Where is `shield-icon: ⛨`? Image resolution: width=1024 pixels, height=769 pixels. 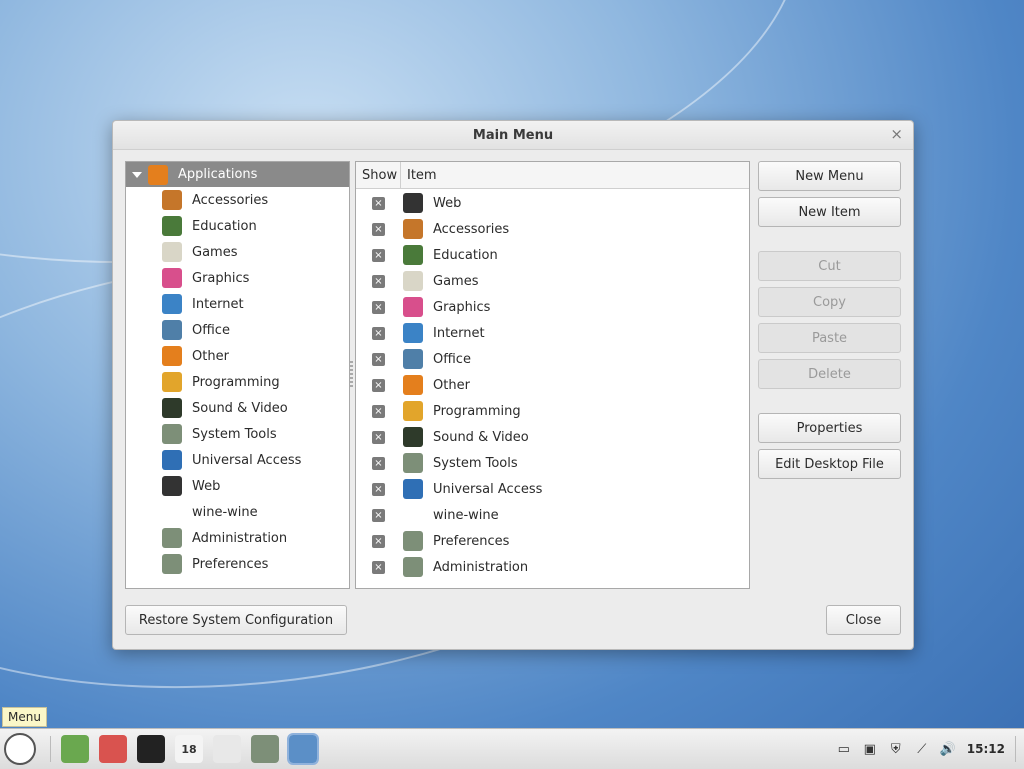
shield-icon: ⛨ is located at coordinates (896, 749).